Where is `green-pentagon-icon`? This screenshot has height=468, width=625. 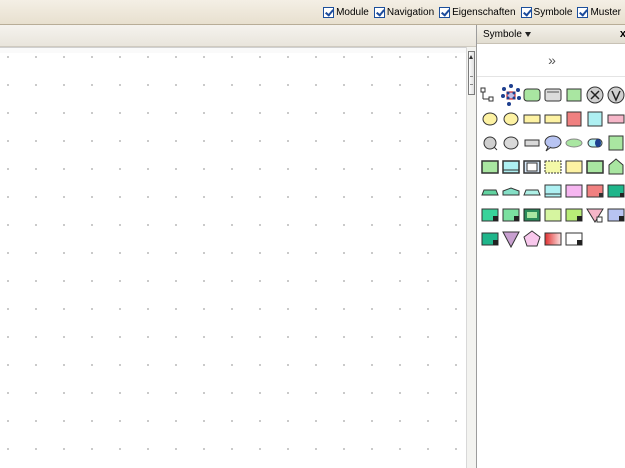 green-pentagon-icon is located at coordinates (615, 167).